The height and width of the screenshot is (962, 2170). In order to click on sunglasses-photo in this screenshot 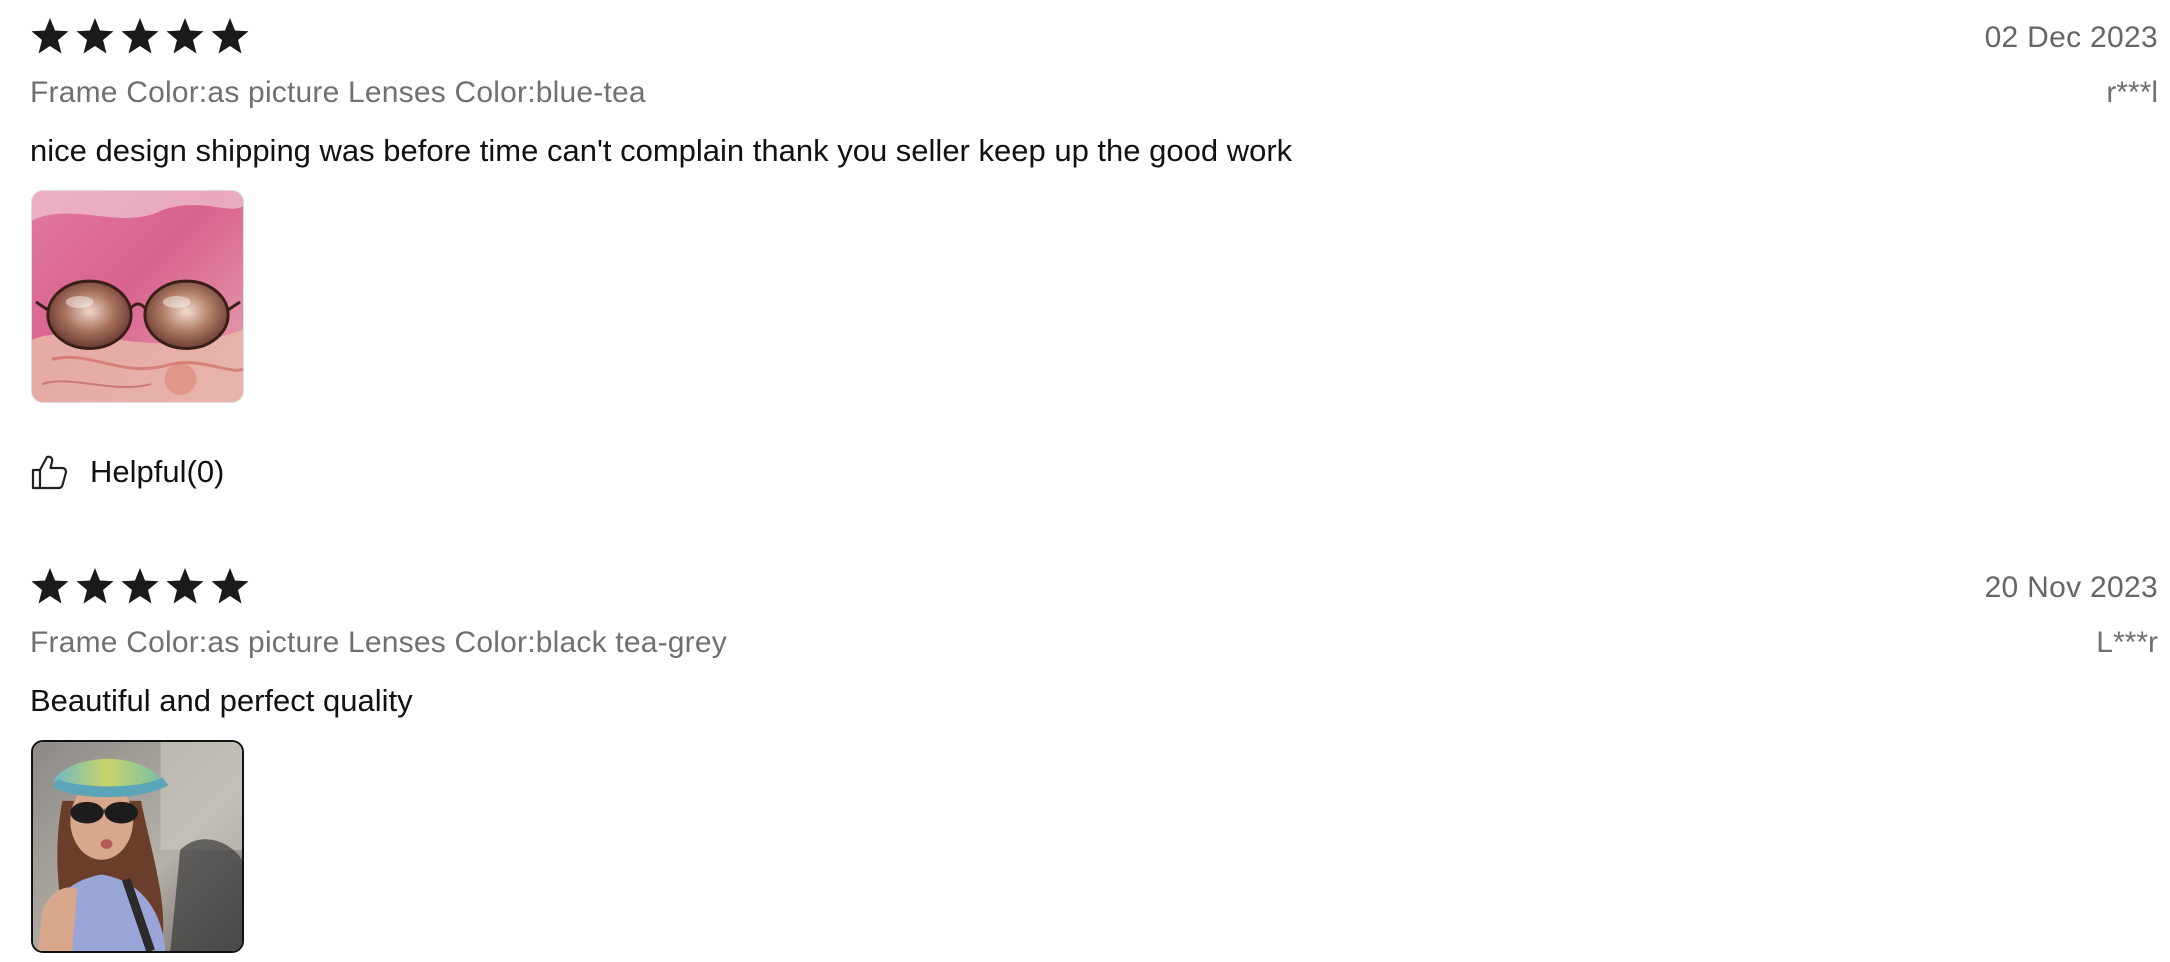, I will do `click(137, 296)`.